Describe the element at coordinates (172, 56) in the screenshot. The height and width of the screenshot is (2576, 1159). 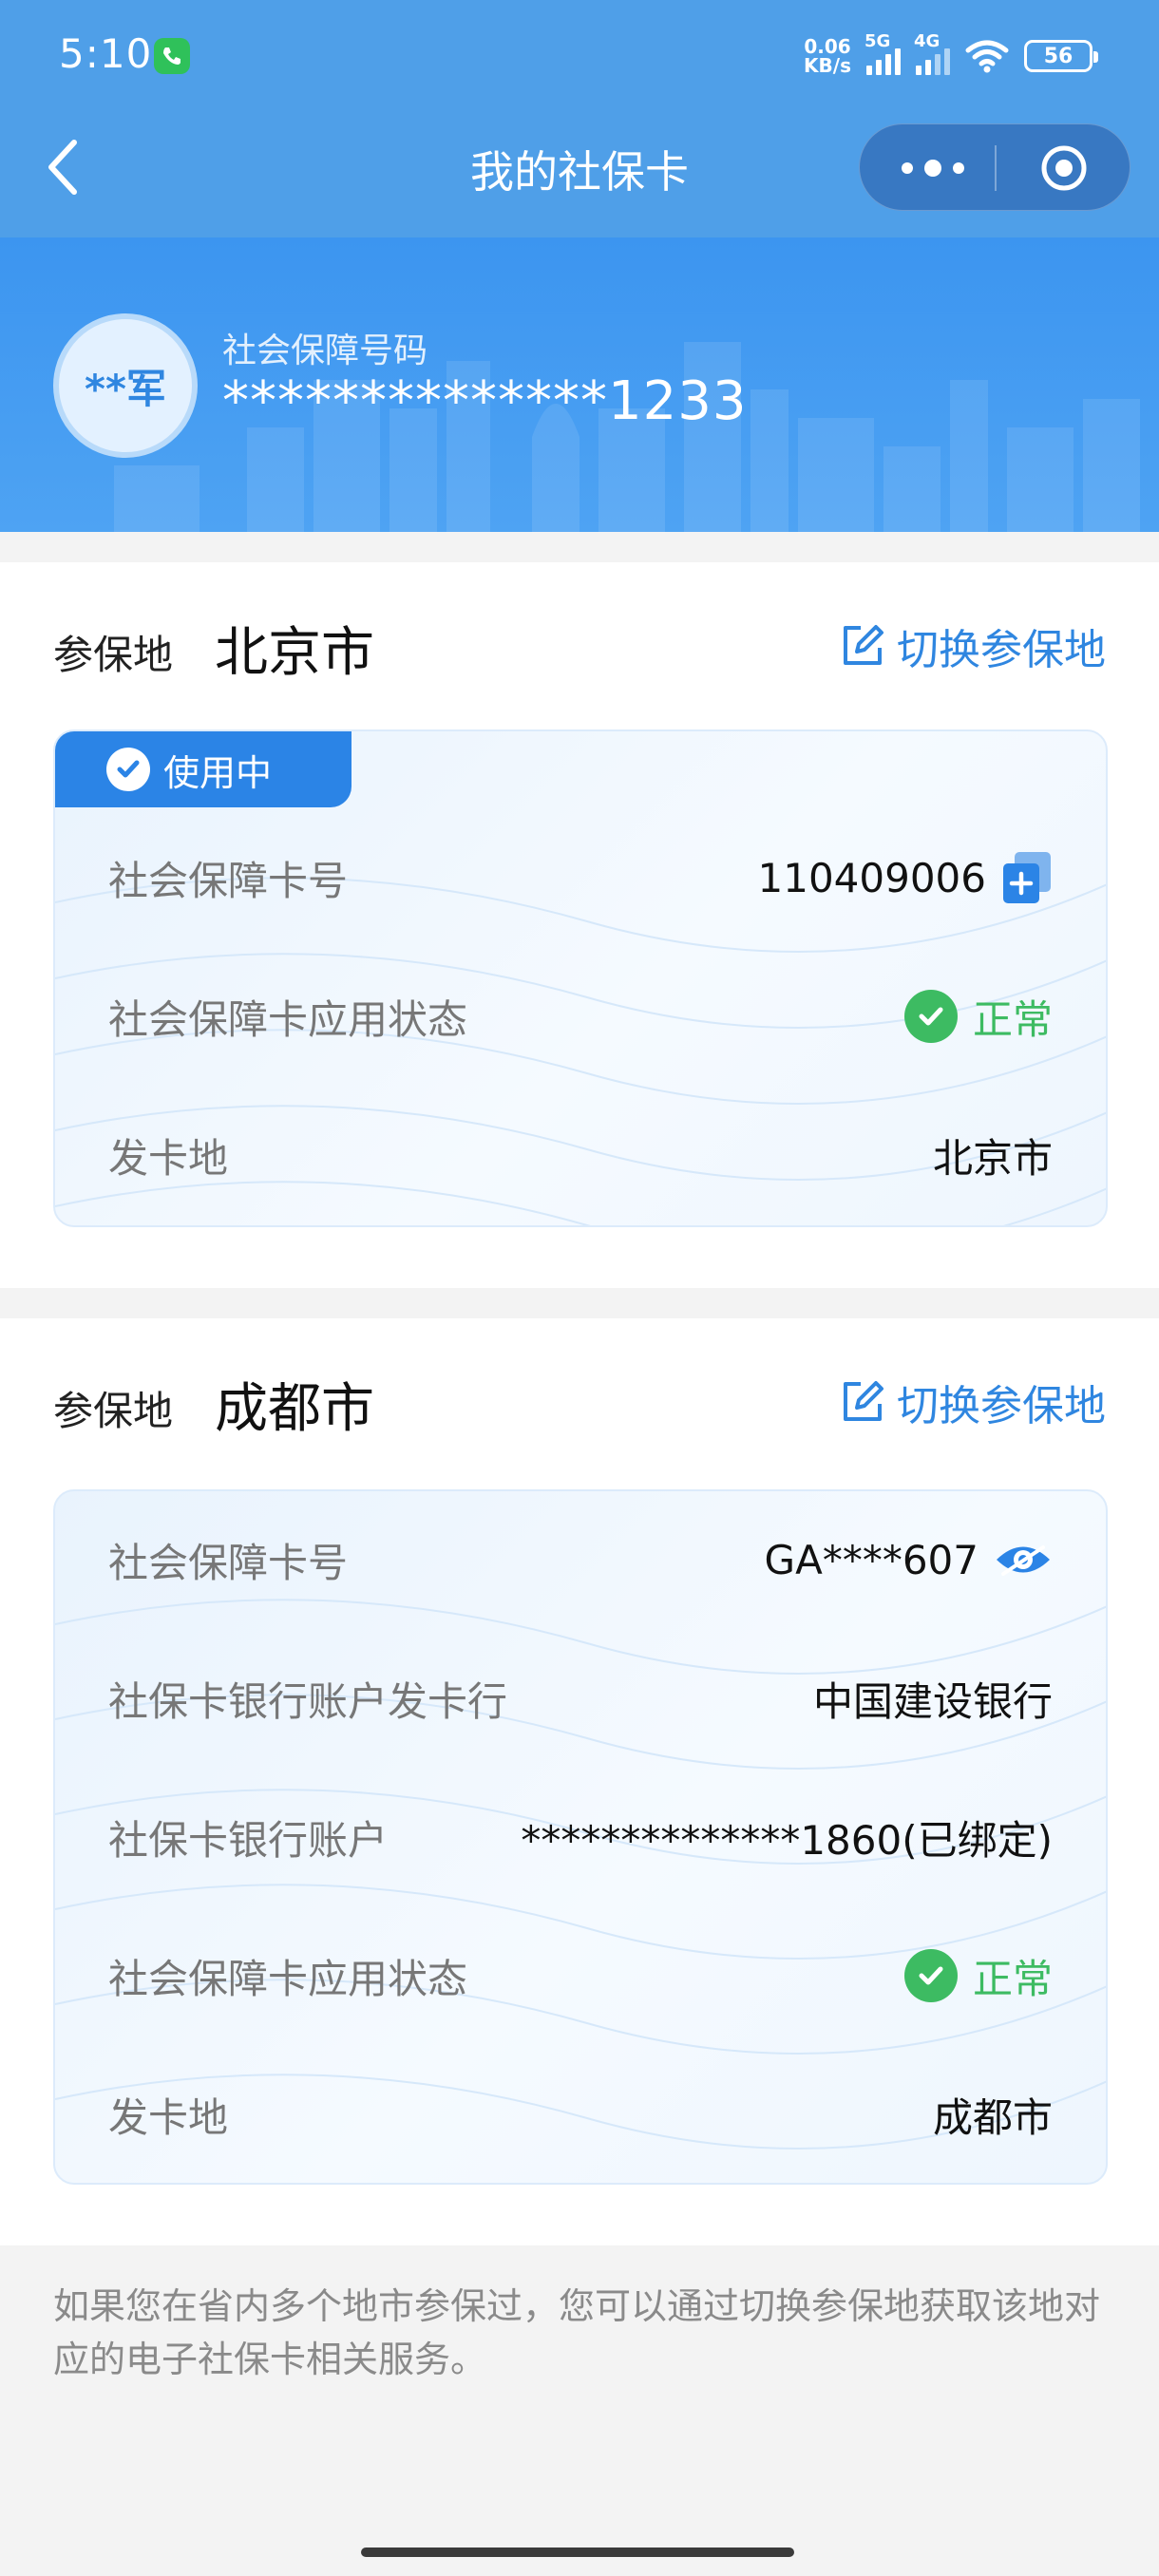
I see `phone-call-icon` at that location.